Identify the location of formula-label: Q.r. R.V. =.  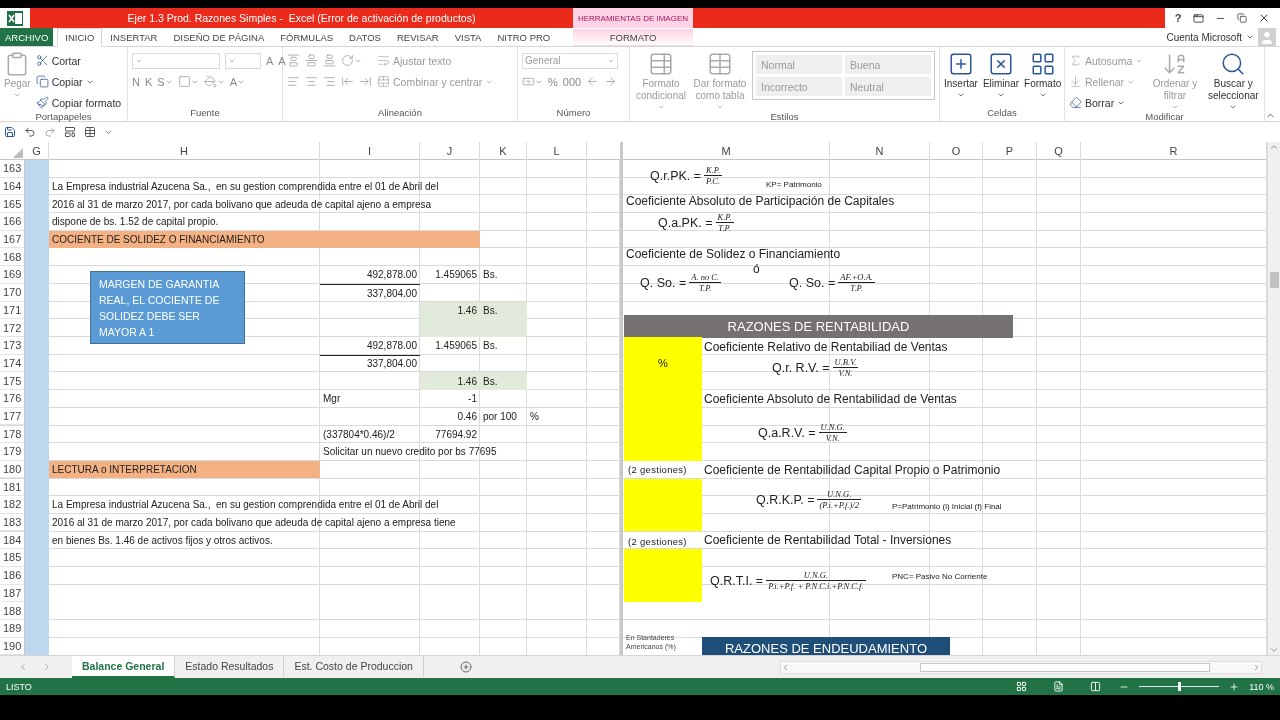
(801, 367).